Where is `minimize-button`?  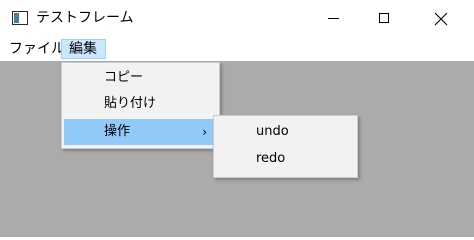 minimize-button is located at coordinates (333, 18).